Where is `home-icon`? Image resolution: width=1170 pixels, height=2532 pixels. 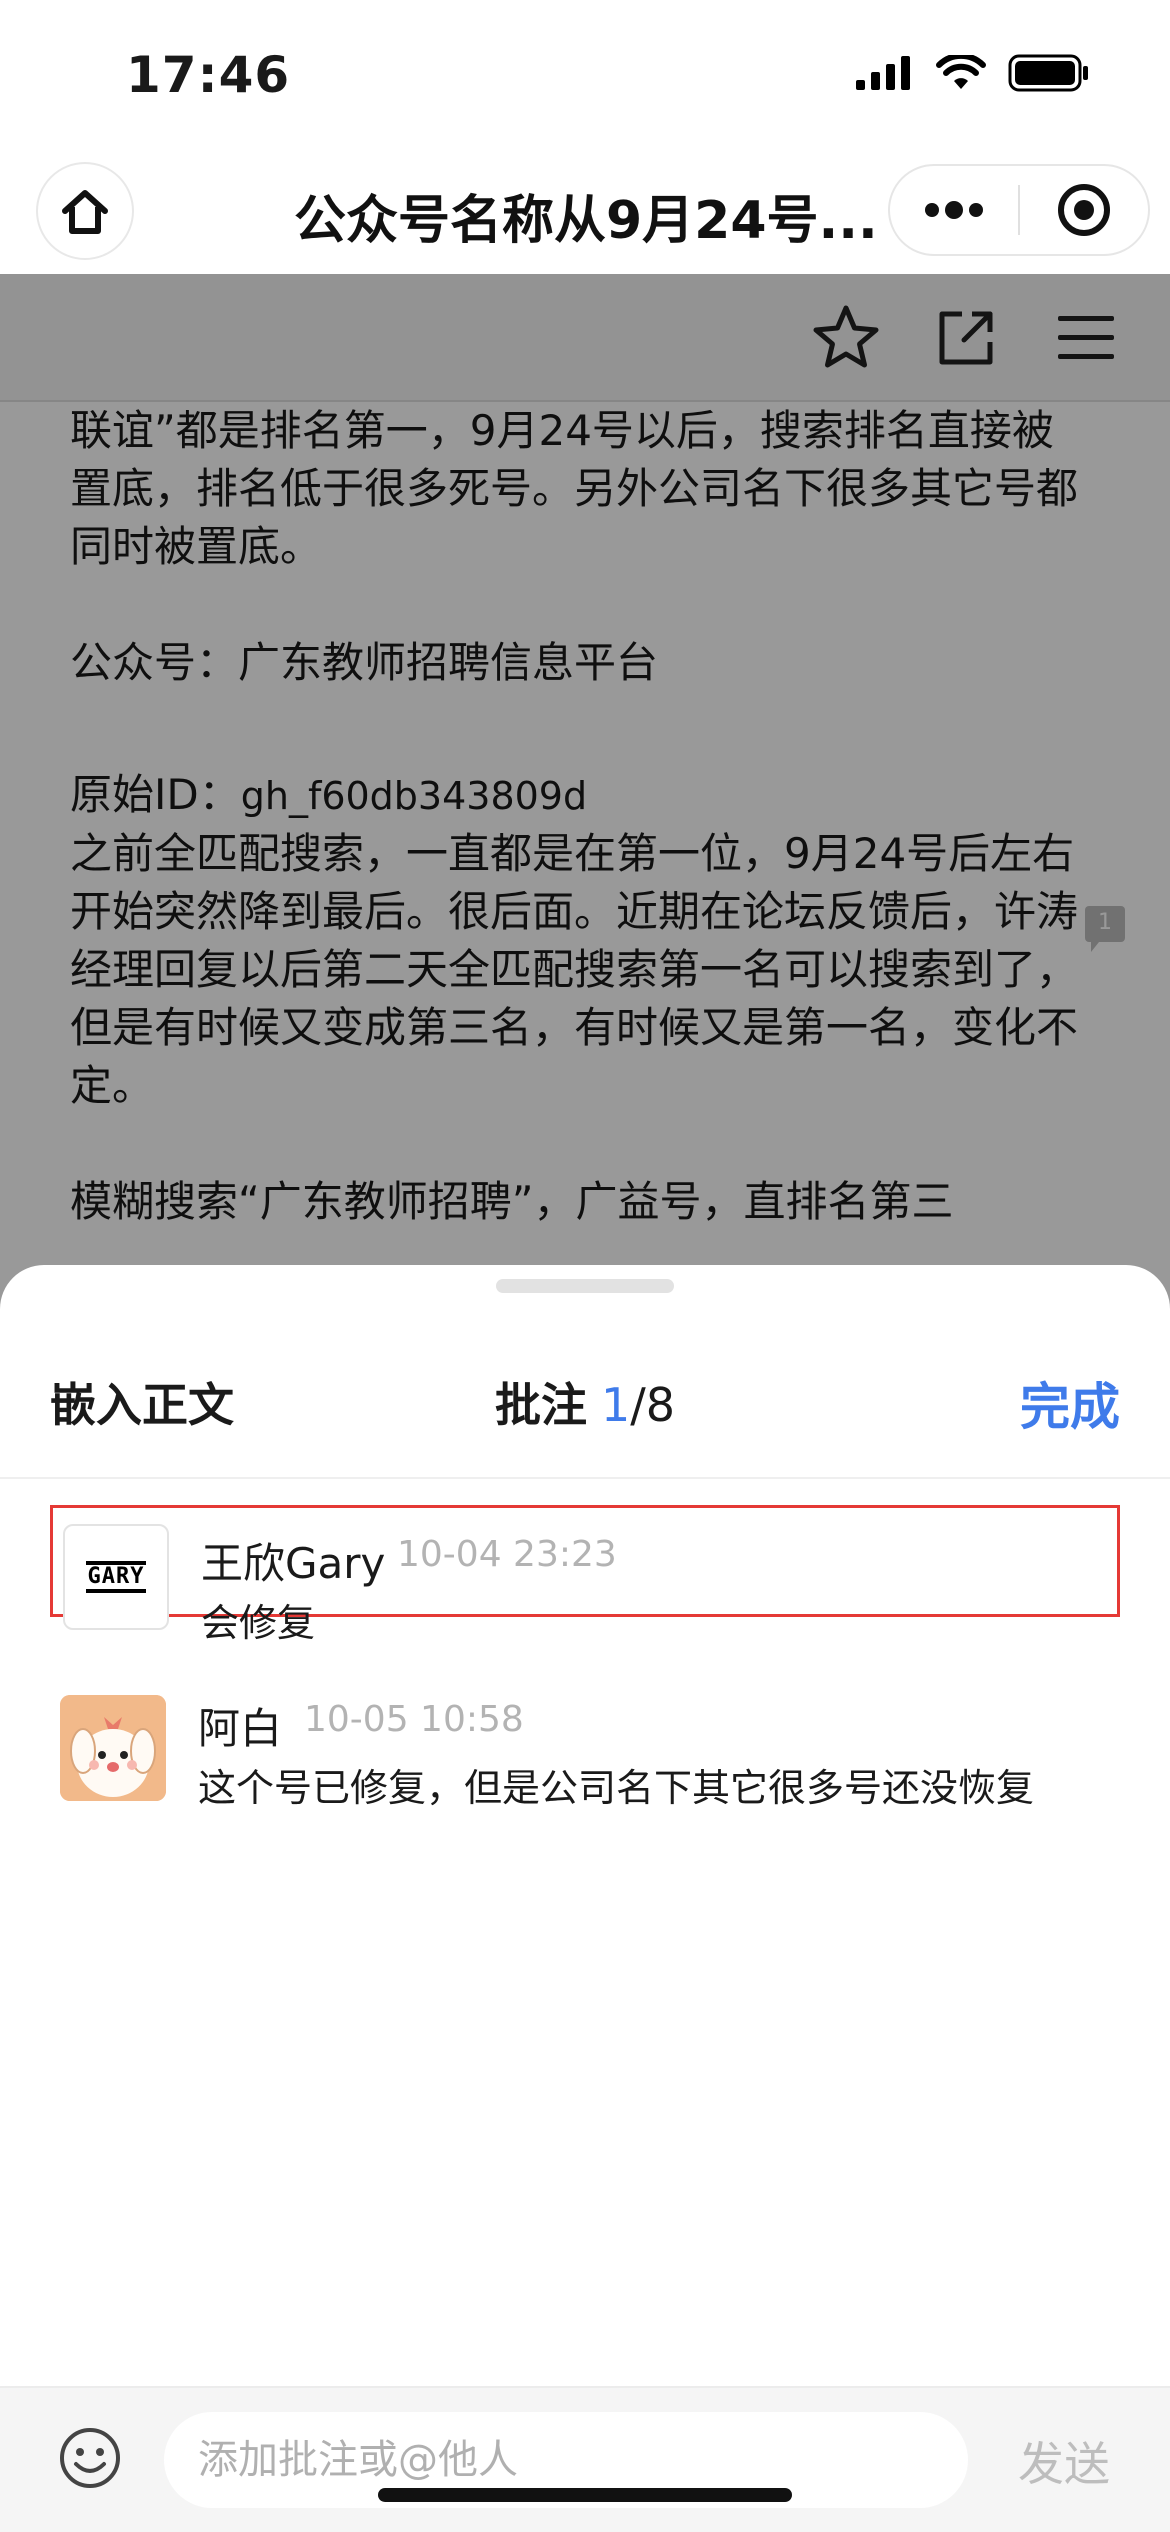
home-icon is located at coordinates (85, 212).